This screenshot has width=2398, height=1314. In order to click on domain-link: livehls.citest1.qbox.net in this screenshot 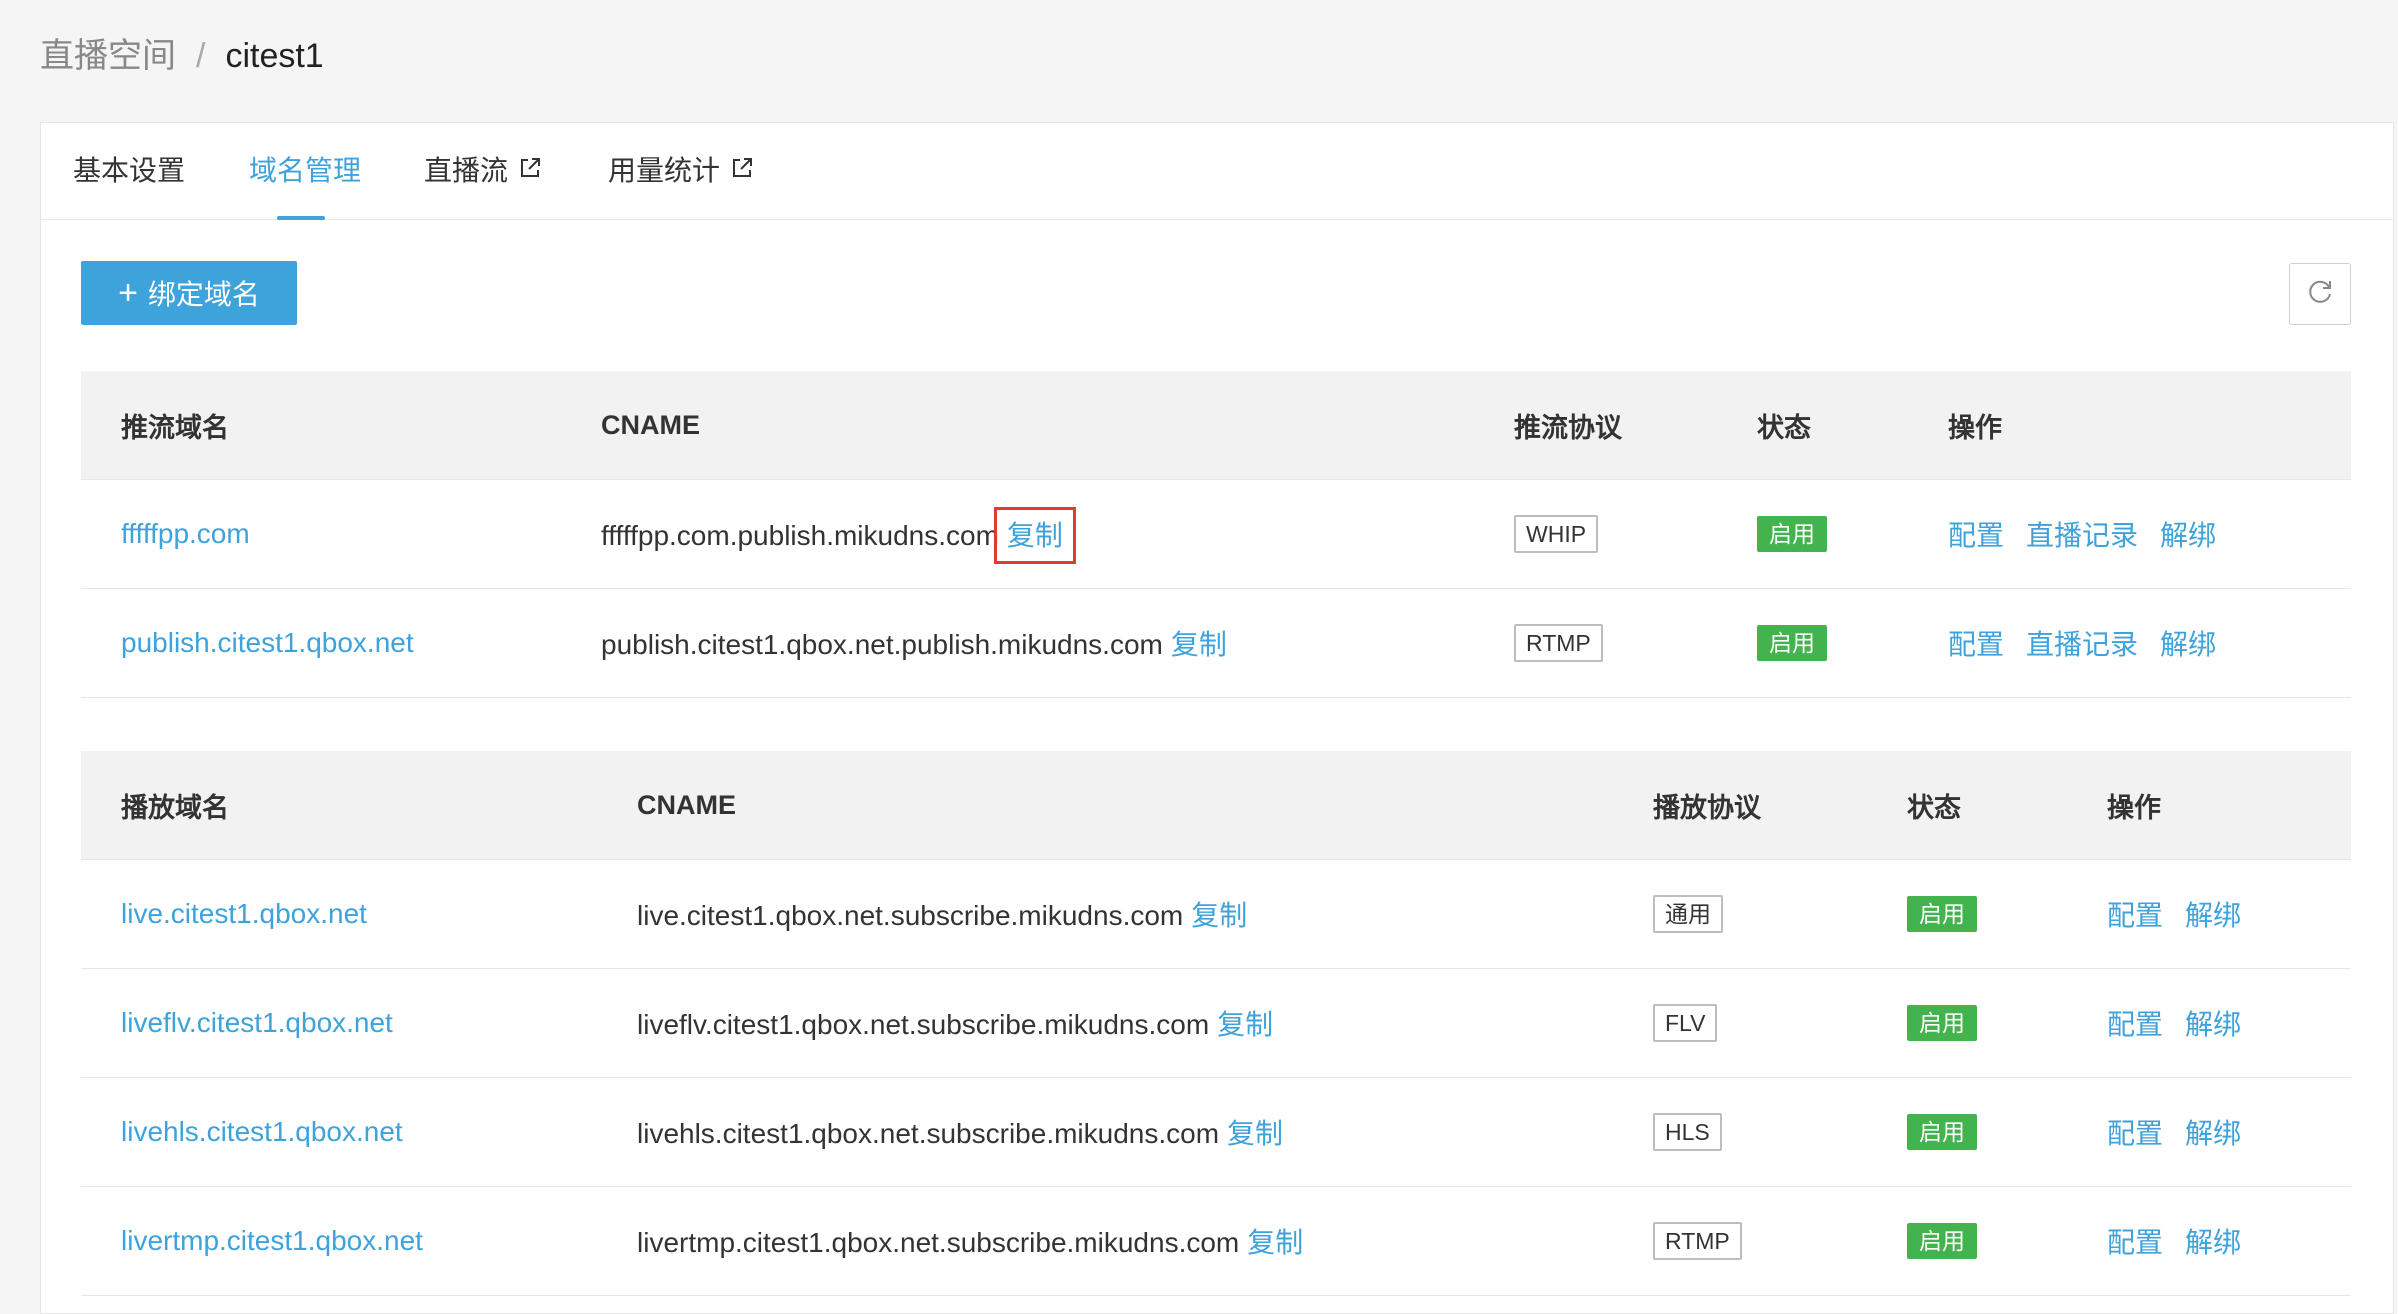, I will do `click(262, 1131)`.